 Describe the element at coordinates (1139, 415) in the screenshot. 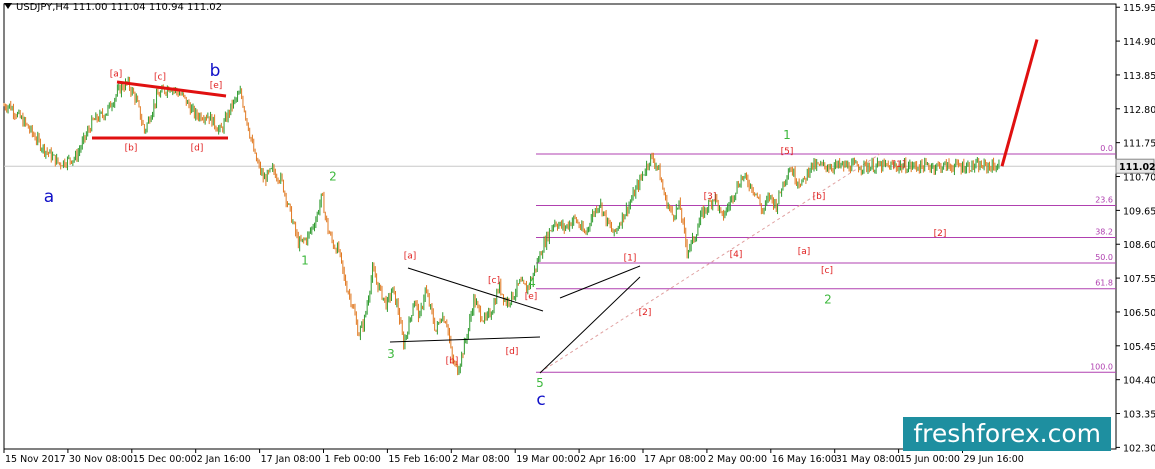

I see `y-tick-label: 103.35` at that location.